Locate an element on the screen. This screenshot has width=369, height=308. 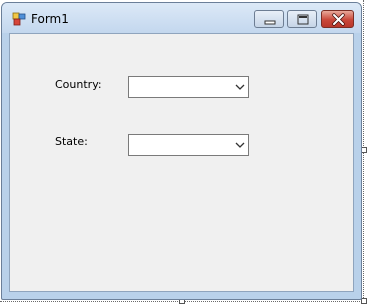
minimize-icon is located at coordinates (270, 22).